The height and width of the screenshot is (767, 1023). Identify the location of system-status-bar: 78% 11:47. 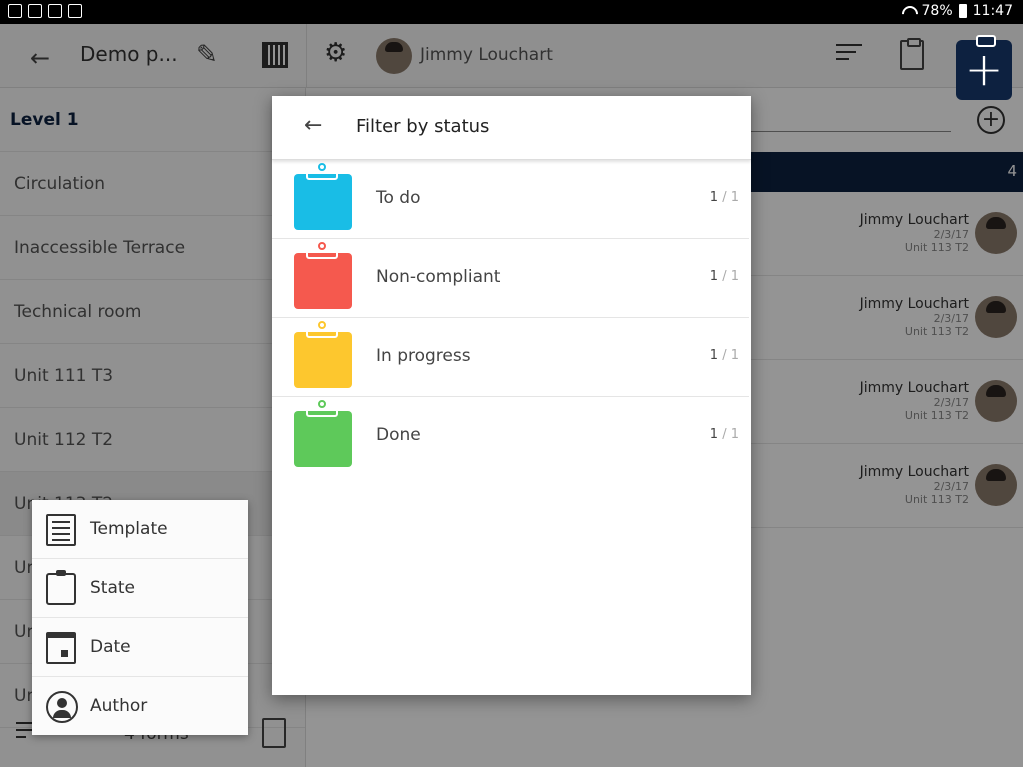
(511, 12).